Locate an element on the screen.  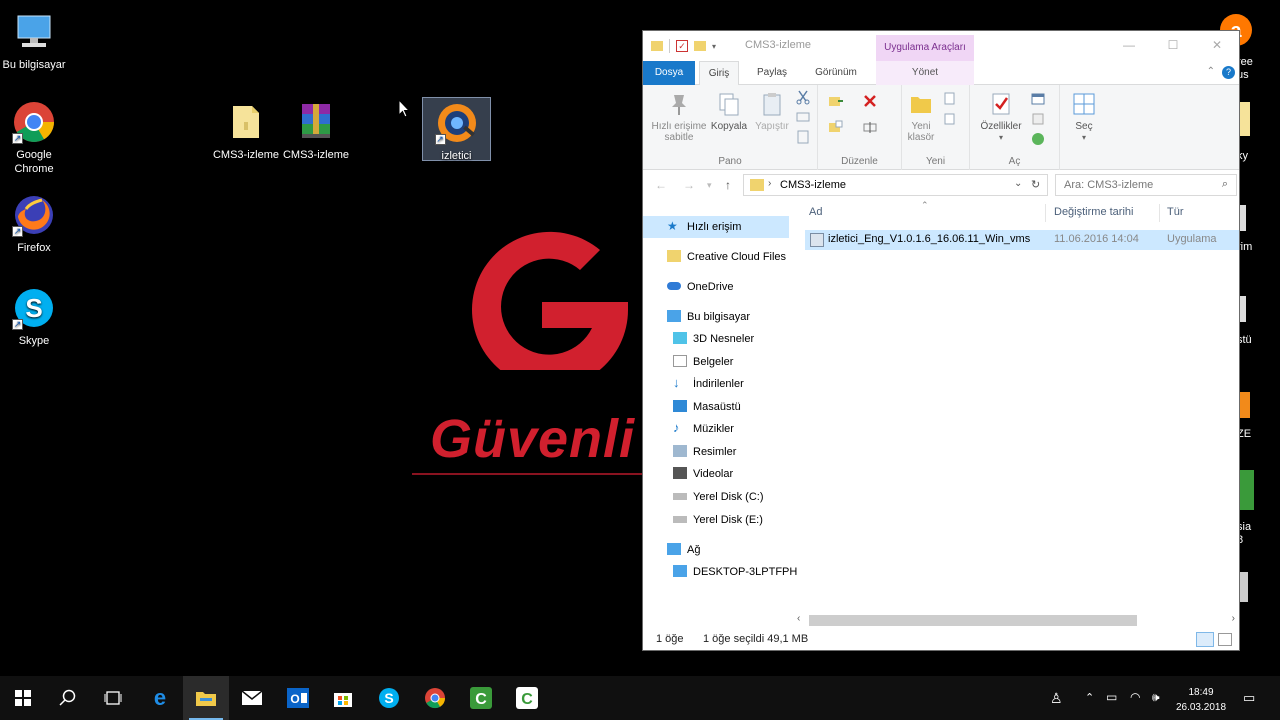
maximize-button: ☐ is located at coordinates (1173, 45).